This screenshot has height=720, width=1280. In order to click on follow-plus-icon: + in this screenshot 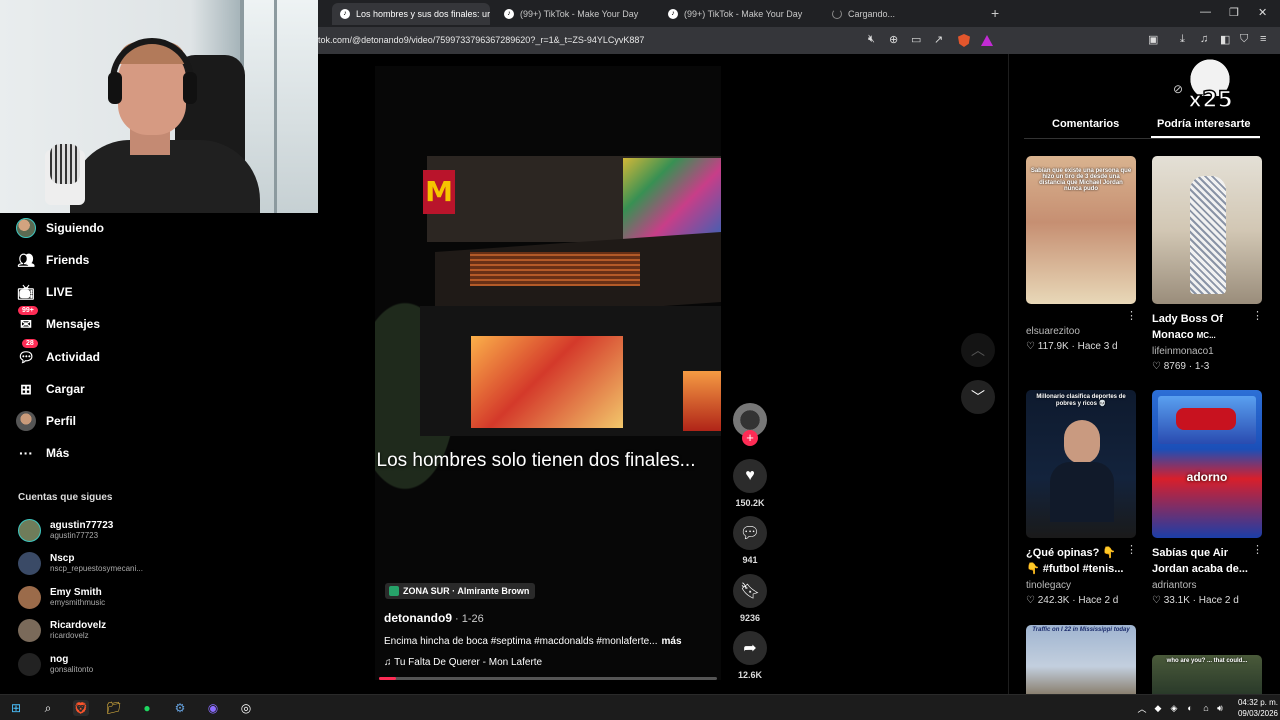, I will do `click(750, 438)`.